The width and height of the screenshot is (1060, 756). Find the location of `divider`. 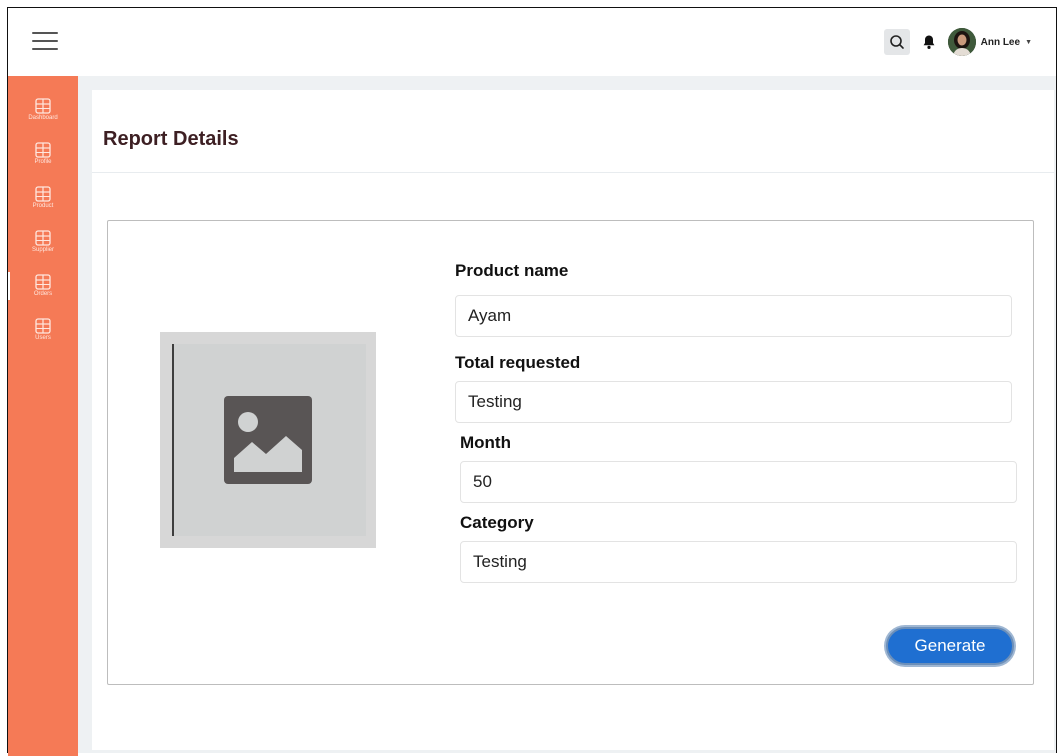

divider is located at coordinates (573, 172).